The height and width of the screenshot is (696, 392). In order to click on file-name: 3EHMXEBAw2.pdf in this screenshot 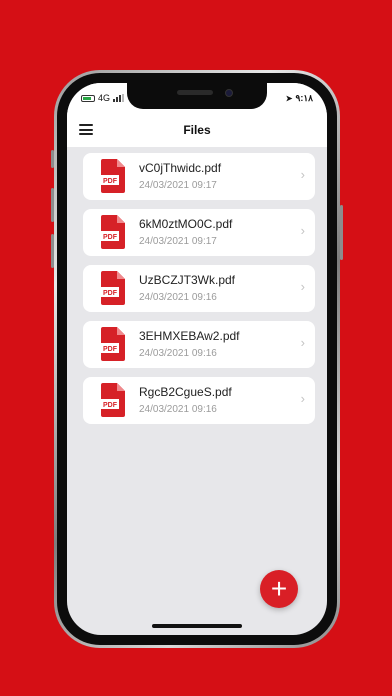, I will do `click(189, 336)`.